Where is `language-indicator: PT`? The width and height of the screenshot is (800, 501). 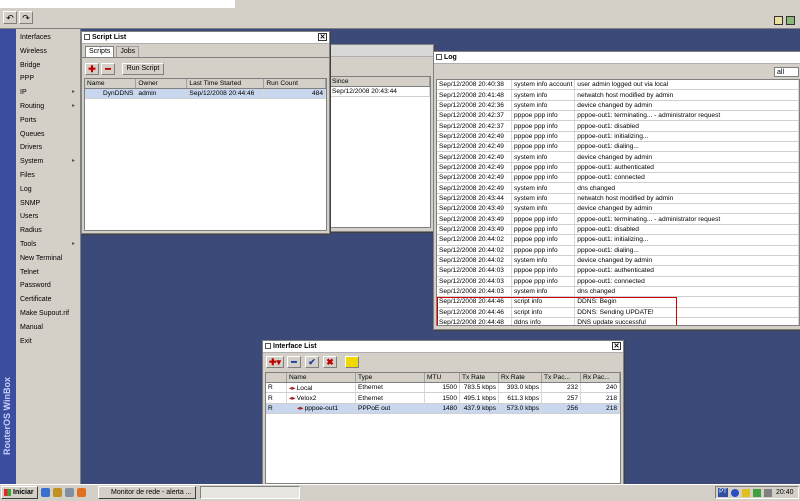
language-indicator: PT is located at coordinates (723, 492).